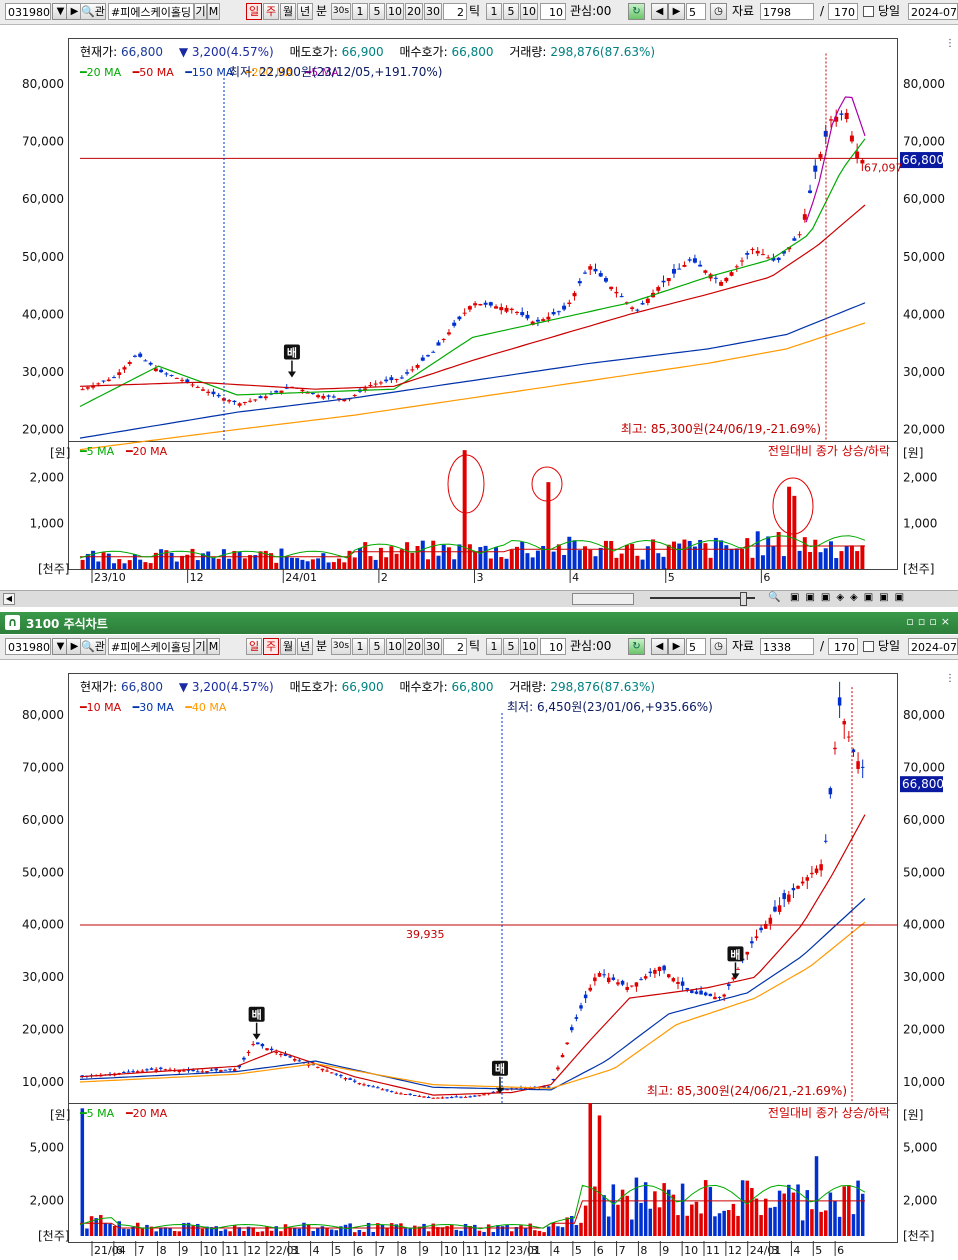 The width and height of the screenshot is (958, 1260). Describe the element at coordinates (141, 1250) in the screenshot. I see `x-tick-label: 7` at that location.